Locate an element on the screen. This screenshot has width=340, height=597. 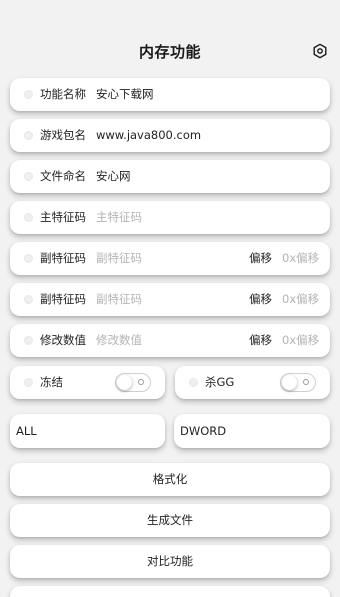
main-signature-label: 主特征码 is located at coordinates (63, 217).